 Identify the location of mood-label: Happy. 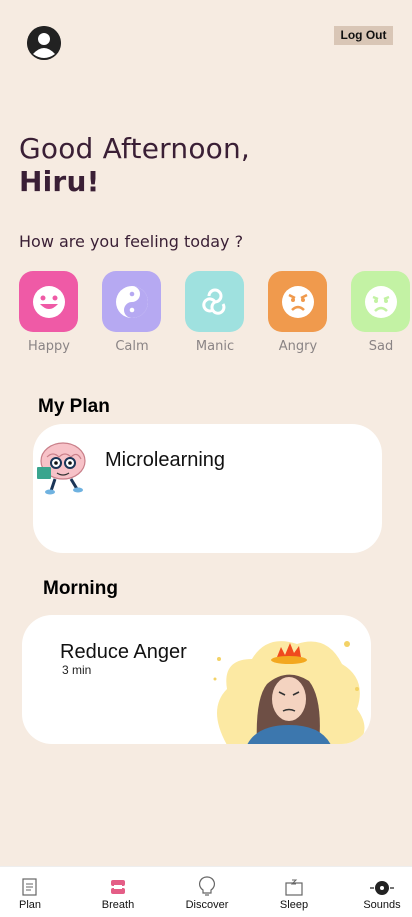
(49, 346).